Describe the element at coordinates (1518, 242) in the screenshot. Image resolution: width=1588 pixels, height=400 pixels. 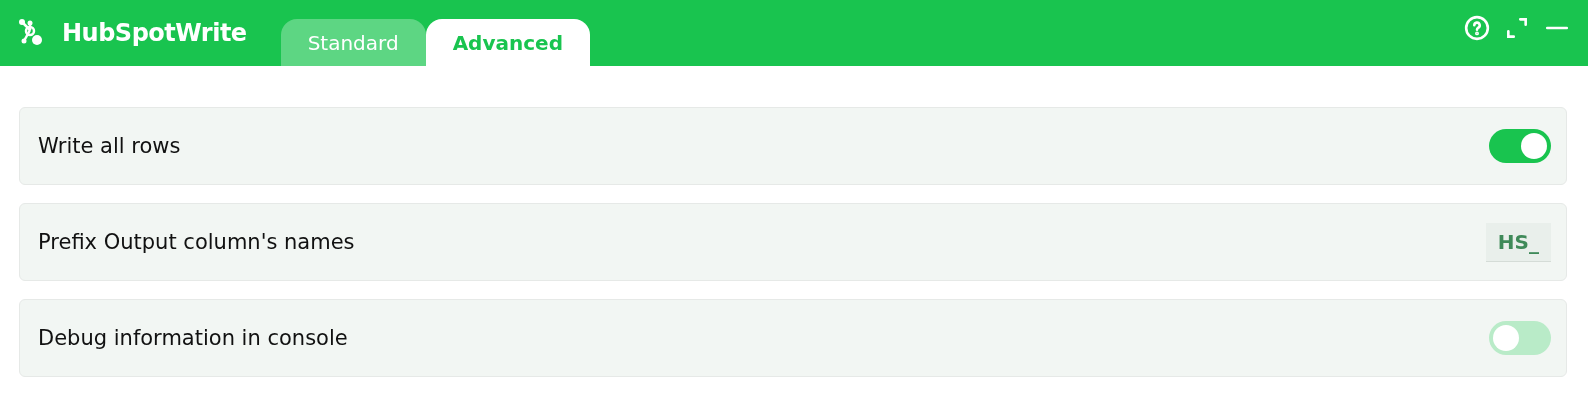
I see `input-field: HS_` at that location.